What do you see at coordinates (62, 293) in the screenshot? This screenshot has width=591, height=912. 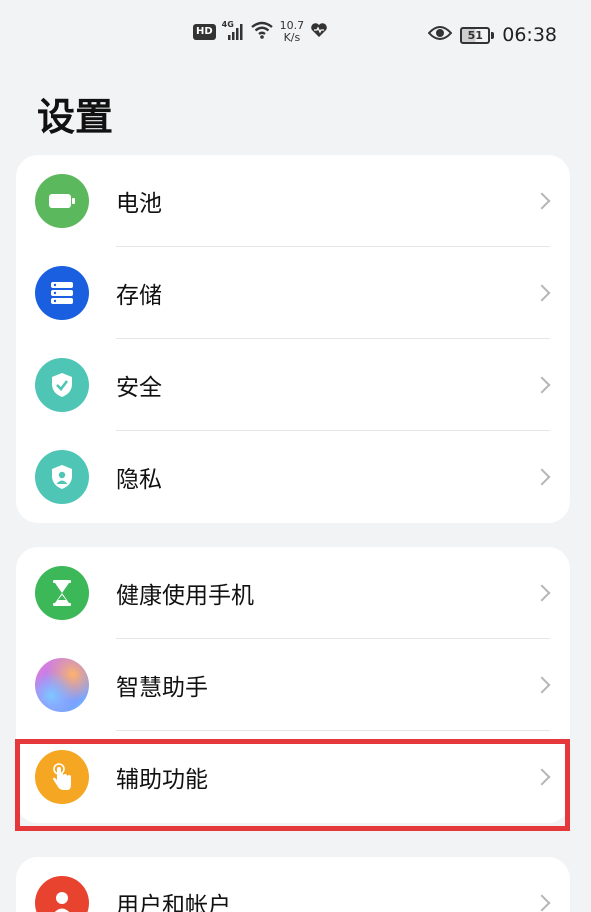 I see `storage-icon` at bounding box center [62, 293].